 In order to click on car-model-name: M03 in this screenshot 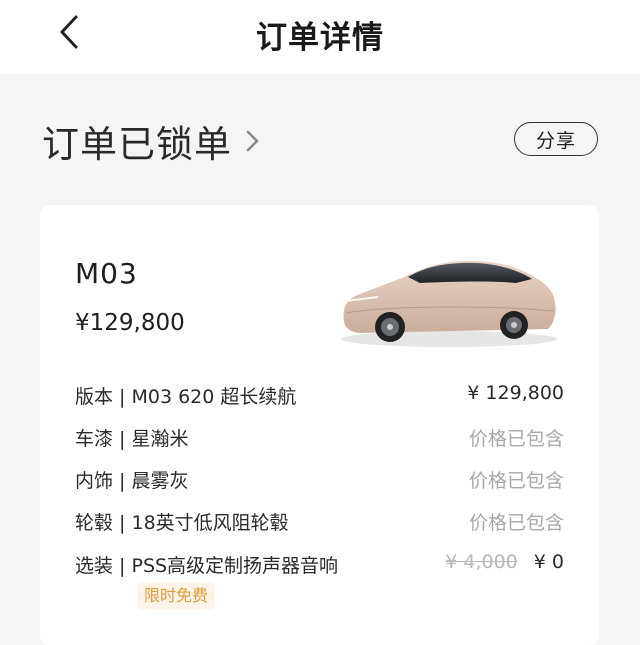, I will do `click(106, 273)`.